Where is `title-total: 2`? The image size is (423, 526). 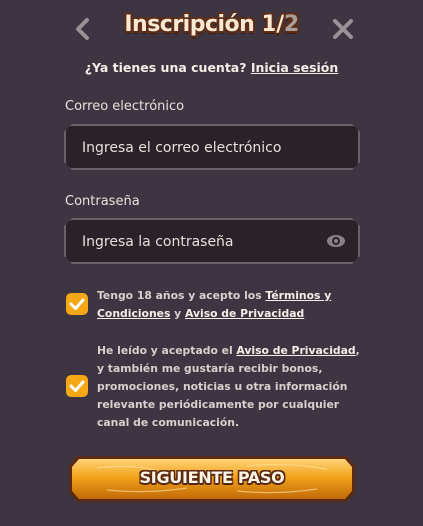
title-total: 2 is located at coordinates (291, 24).